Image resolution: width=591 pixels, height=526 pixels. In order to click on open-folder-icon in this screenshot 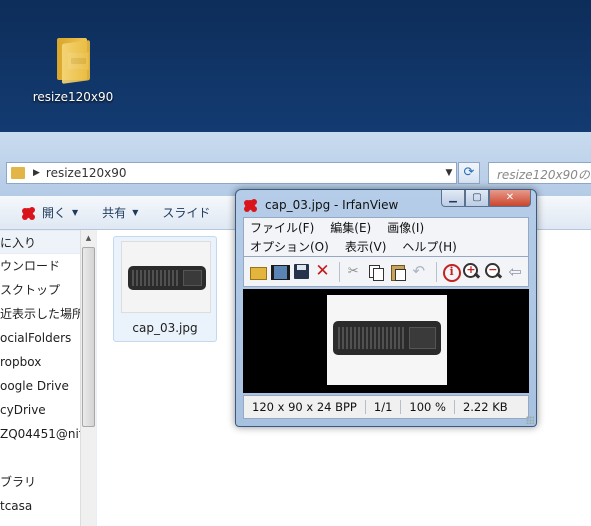, I will do `click(257, 271)`.